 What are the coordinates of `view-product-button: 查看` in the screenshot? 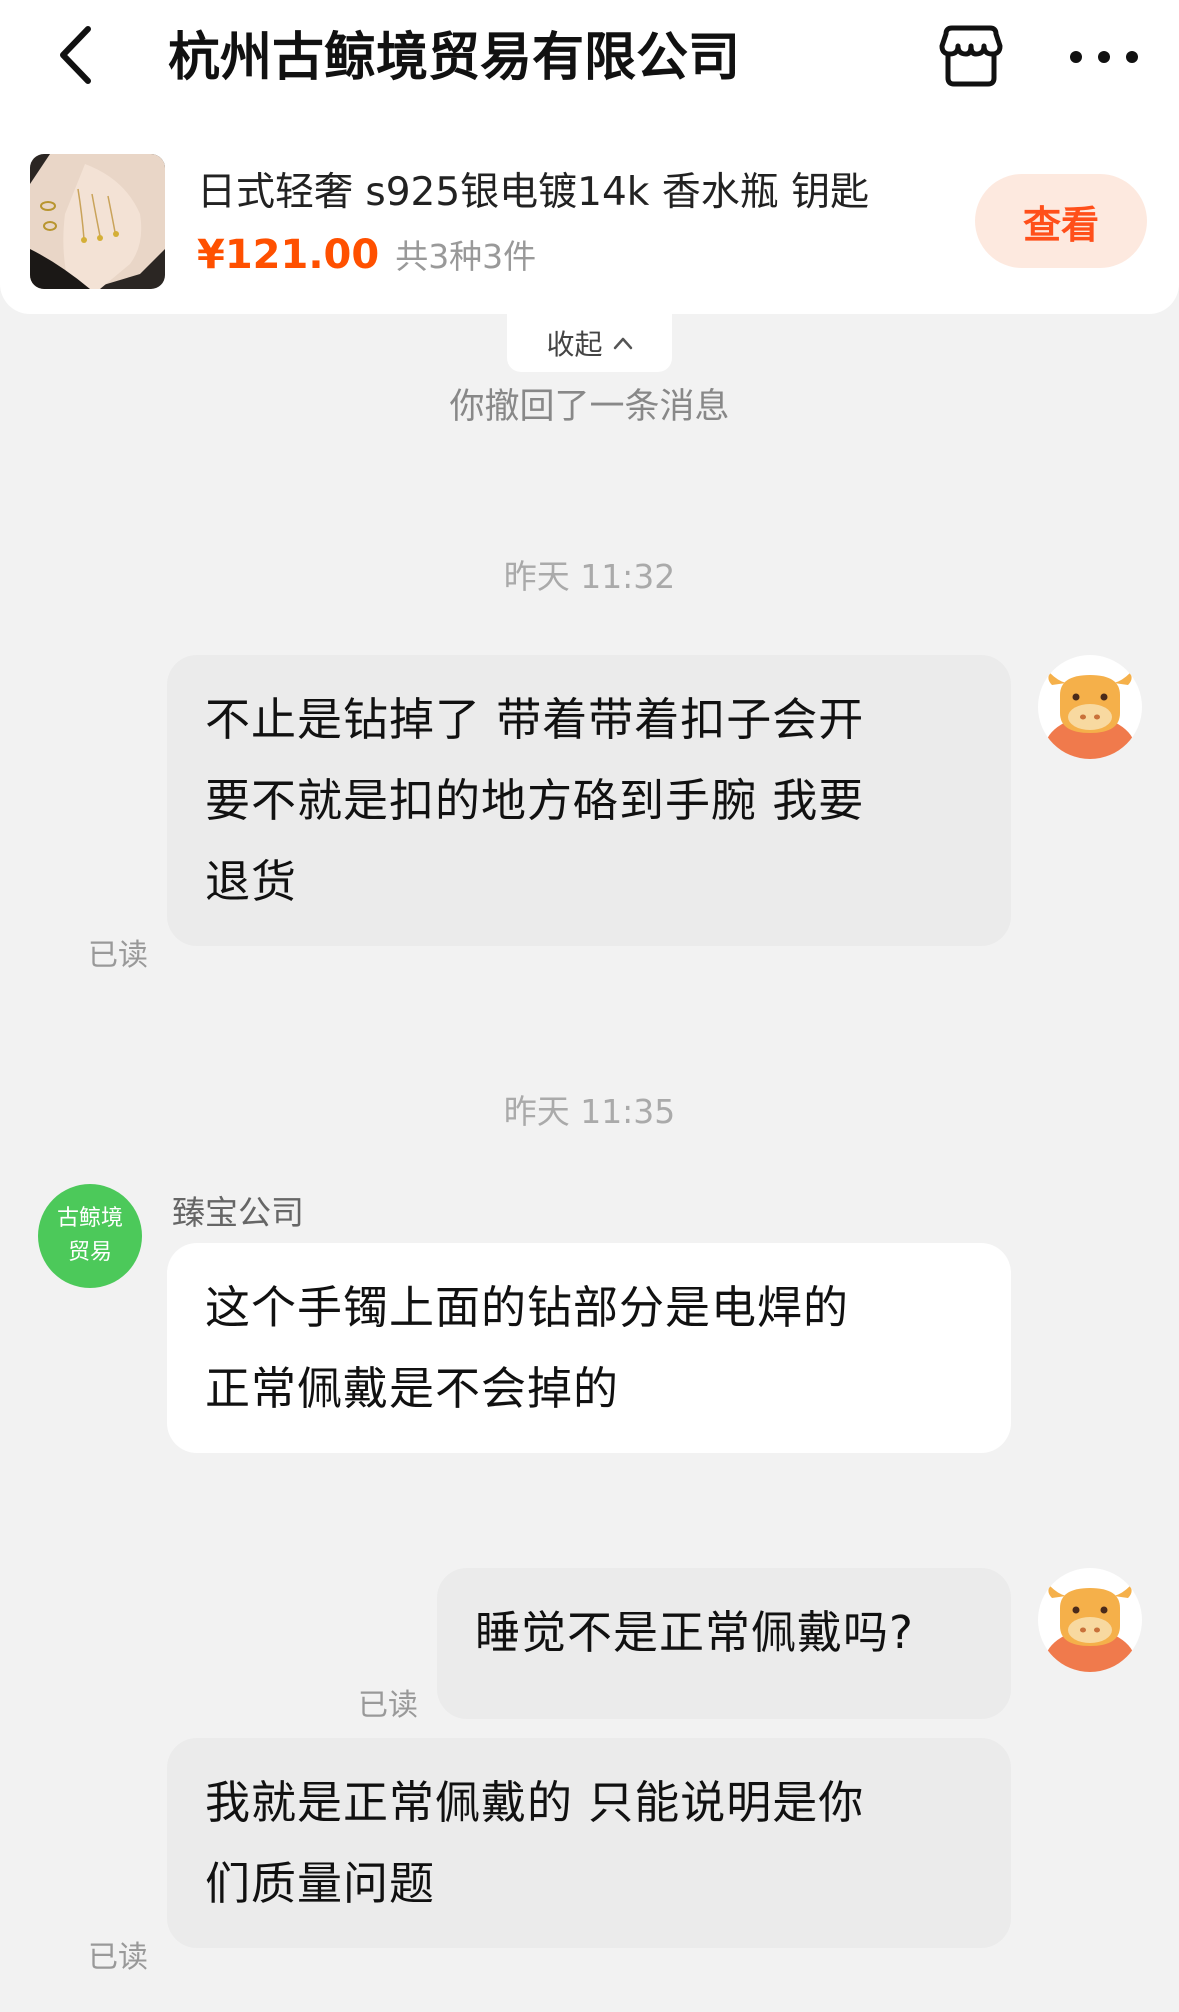 It's located at (1061, 221).